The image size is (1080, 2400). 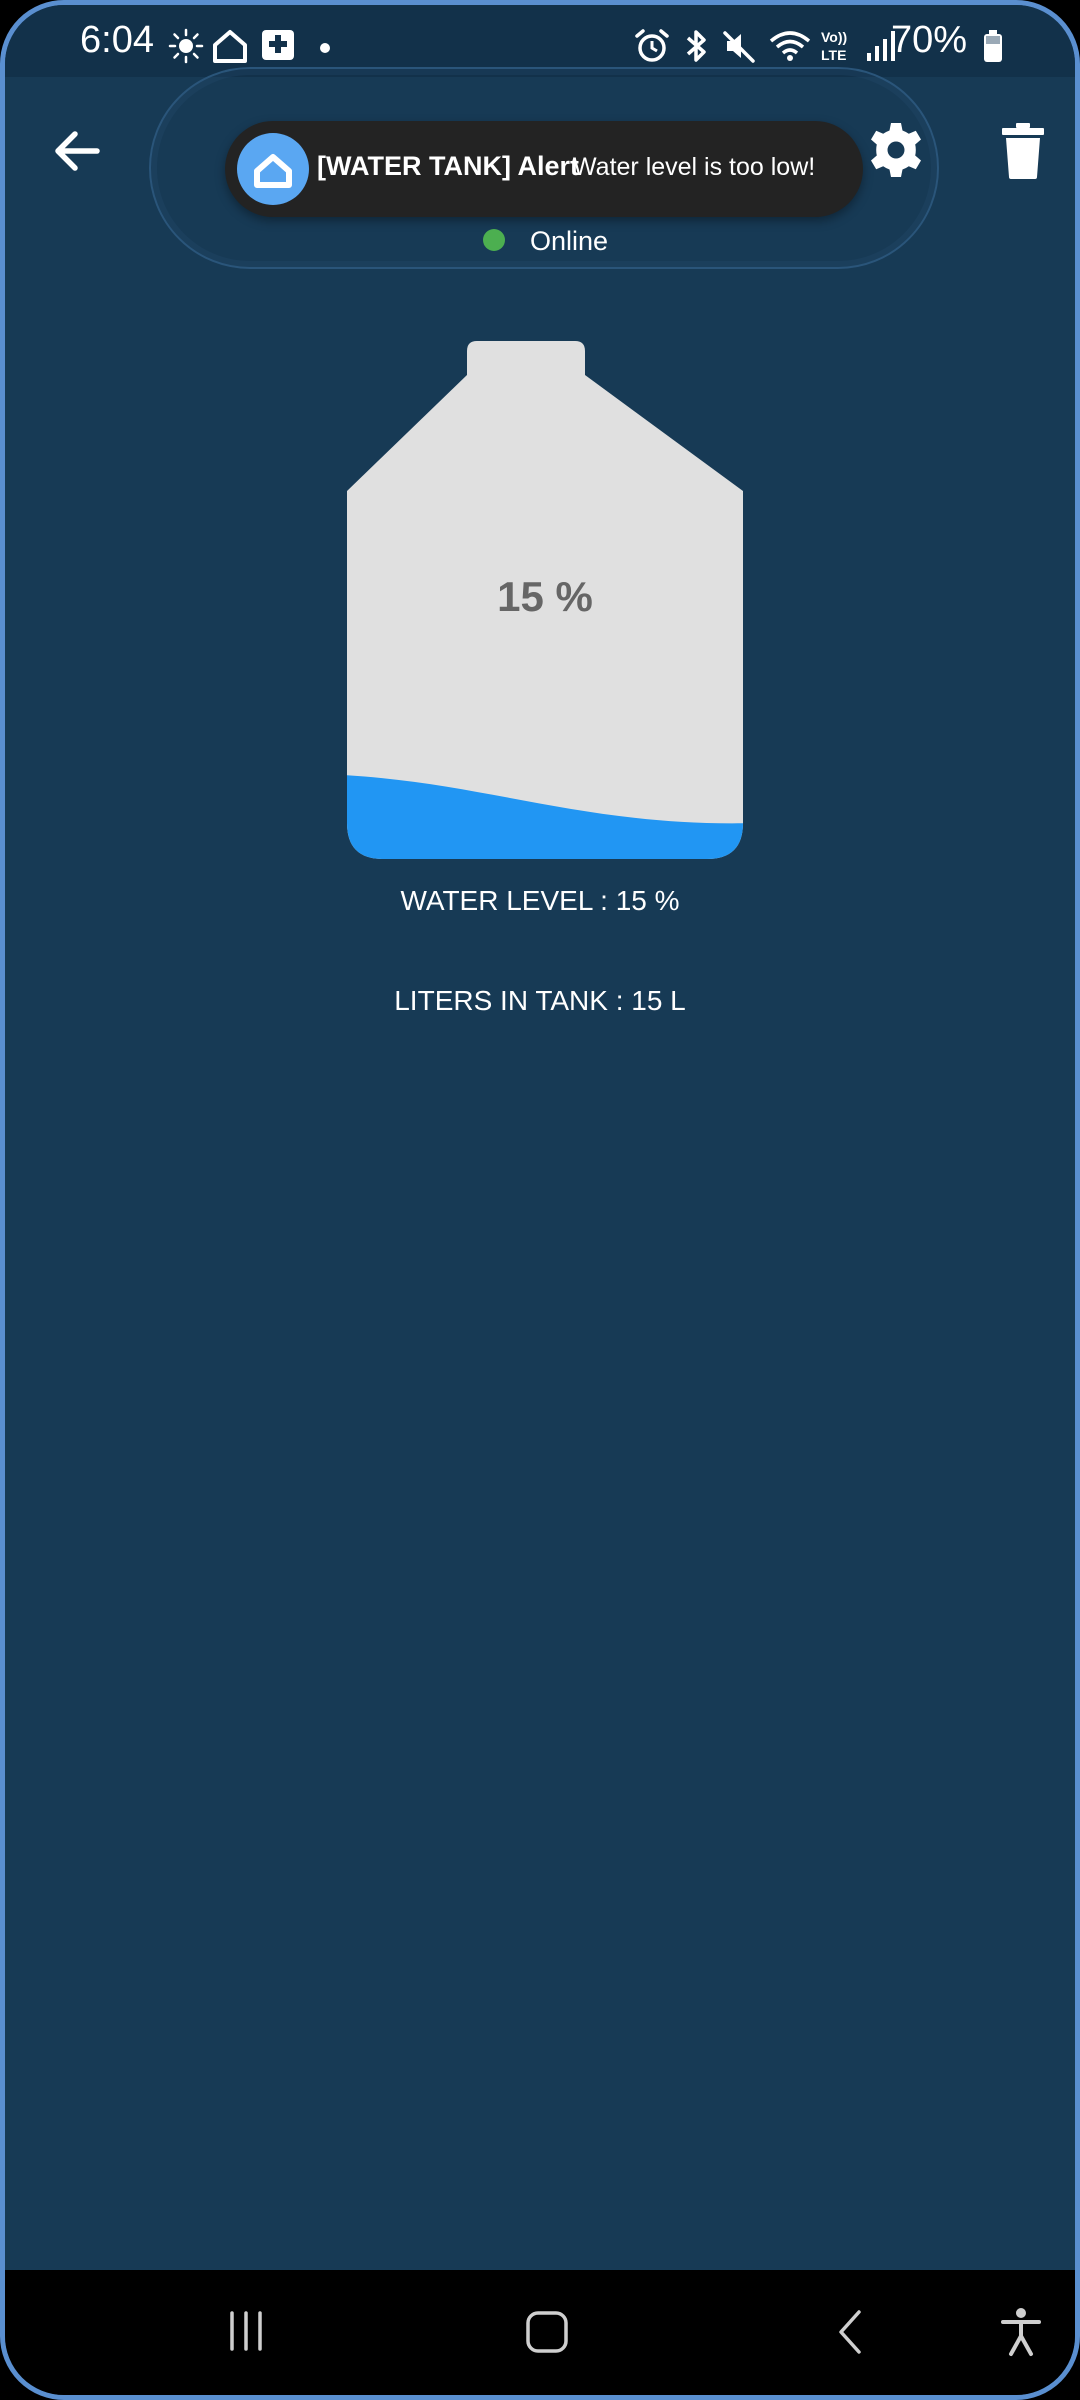 I want to click on back-button, so click(x=78, y=151).